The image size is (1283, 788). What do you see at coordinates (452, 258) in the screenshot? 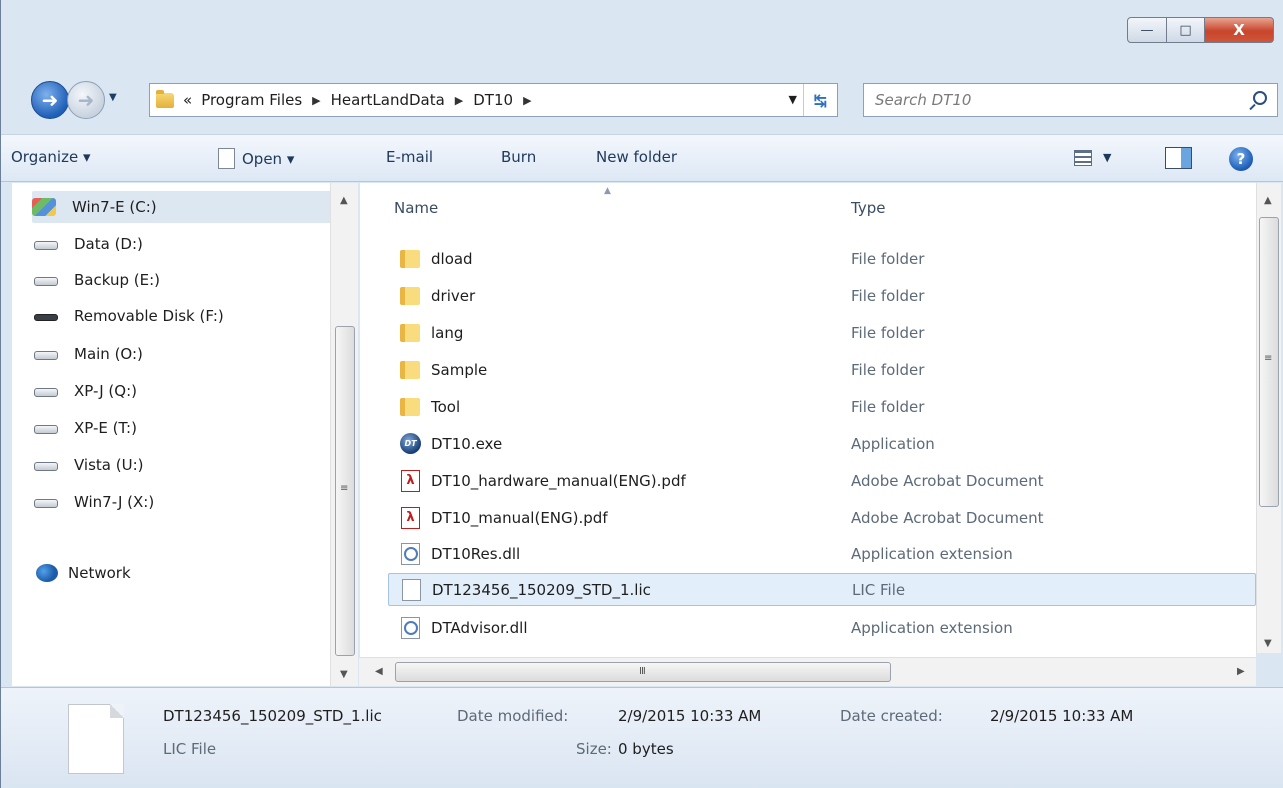
I see `file-name: dload` at bounding box center [452, 258].